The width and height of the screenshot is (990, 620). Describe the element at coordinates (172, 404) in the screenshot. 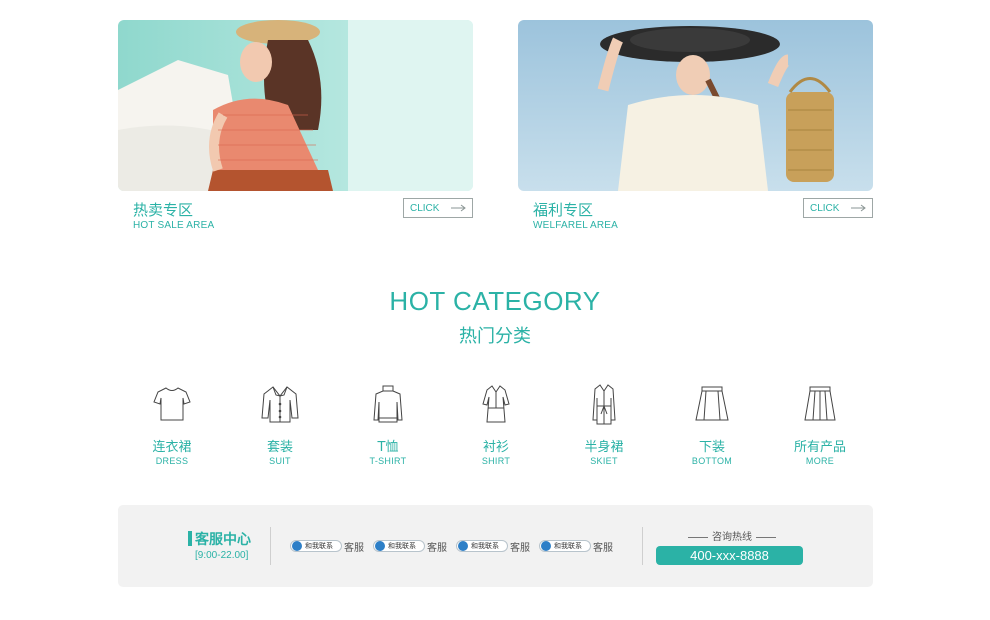

I see `tshirt-icon` at that location.